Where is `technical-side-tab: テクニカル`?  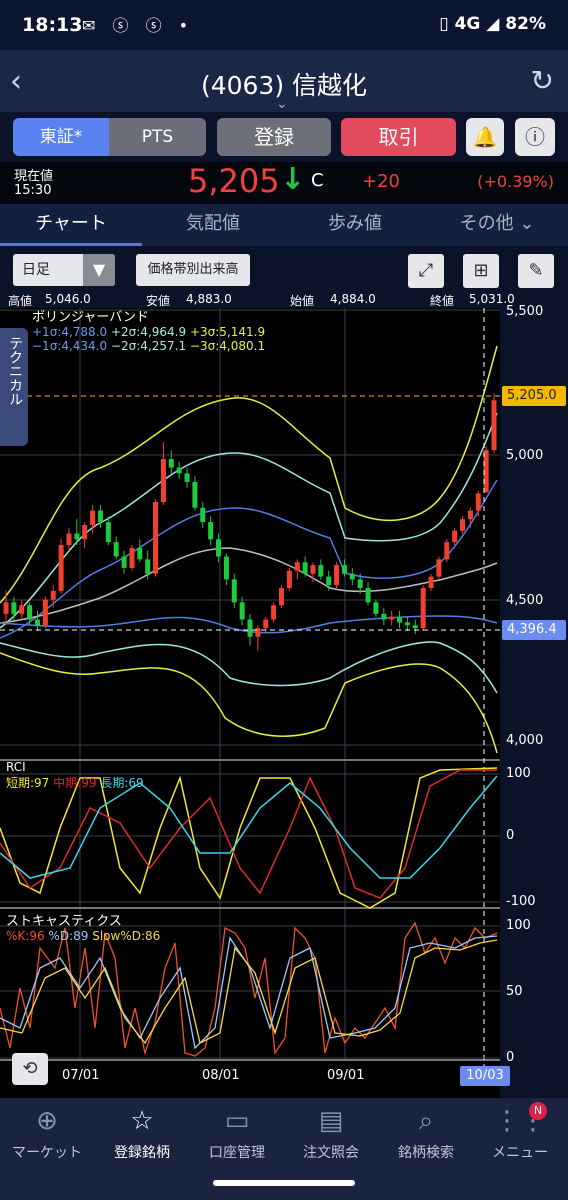
technical-side-tab: テクニカル is located at coordinates (14, 387).